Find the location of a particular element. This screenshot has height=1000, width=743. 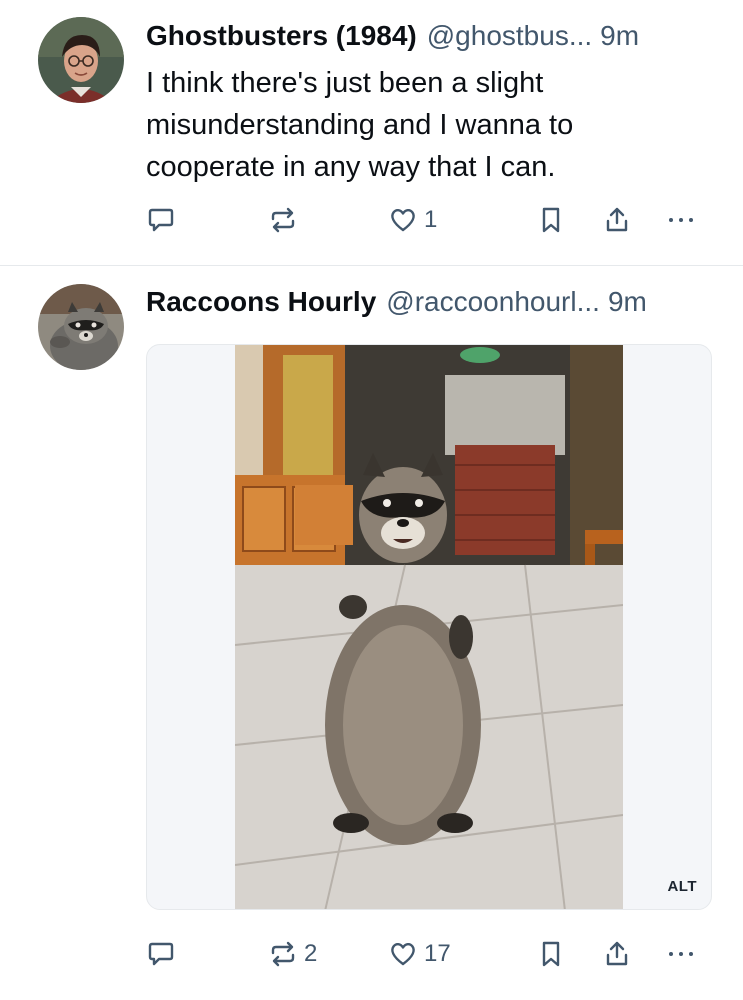

post-header: Ghostbusters (1984) @ghostbus... 9m is located at coordinates (429, 36).